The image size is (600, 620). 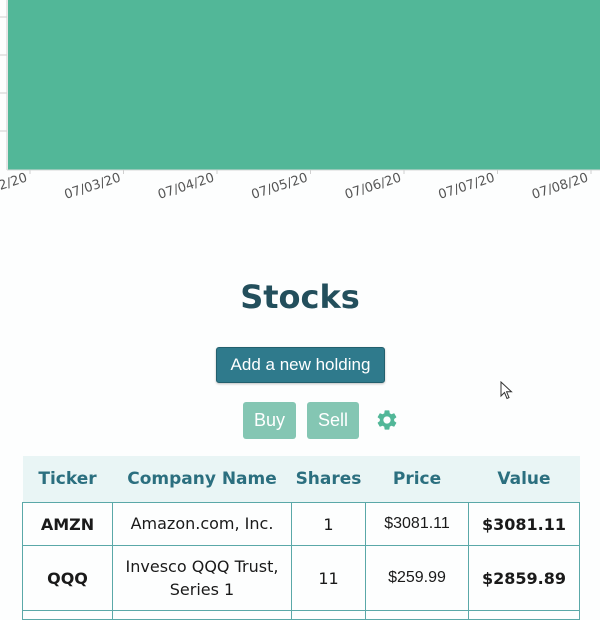 I want to click on x-tick-label: 07/05/20, so click(x=280, y=187).